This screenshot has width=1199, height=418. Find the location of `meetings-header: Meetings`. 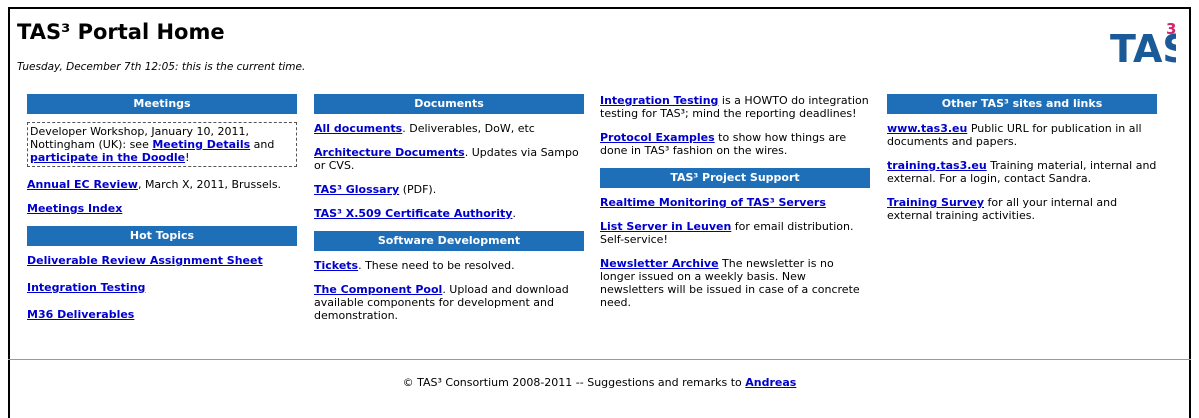

meetings-header: Meetings is located at coordinates (162, 104).